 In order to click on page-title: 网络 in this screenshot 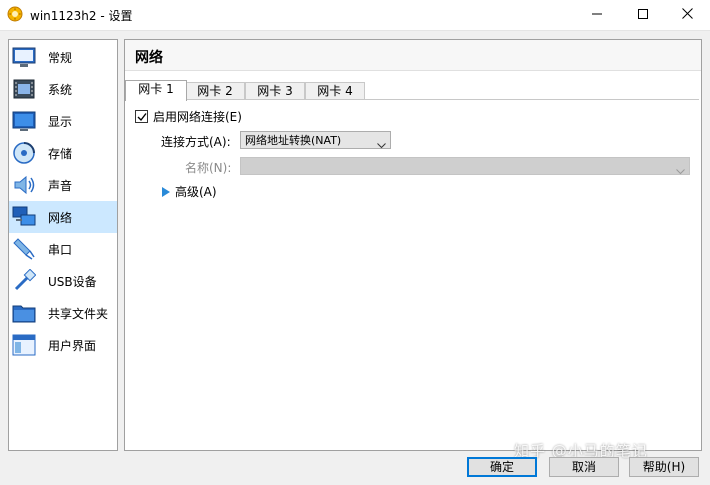, I will do `click(149, 58)`.